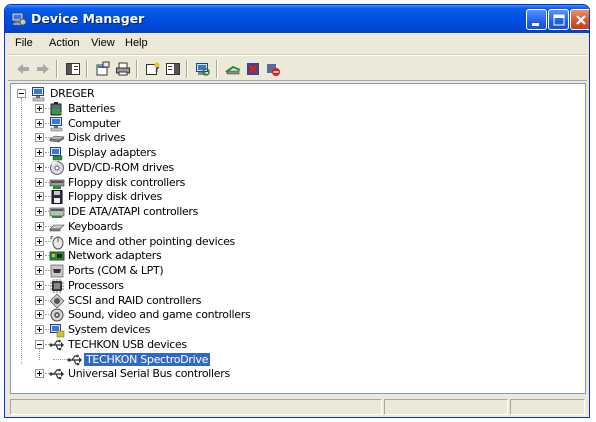 The width and height of the screenshot is (596, 422). What do you see at coordinates (297, 68) in the screenshot?
I see `toolbar: ?` at bounding box center [297, 68].